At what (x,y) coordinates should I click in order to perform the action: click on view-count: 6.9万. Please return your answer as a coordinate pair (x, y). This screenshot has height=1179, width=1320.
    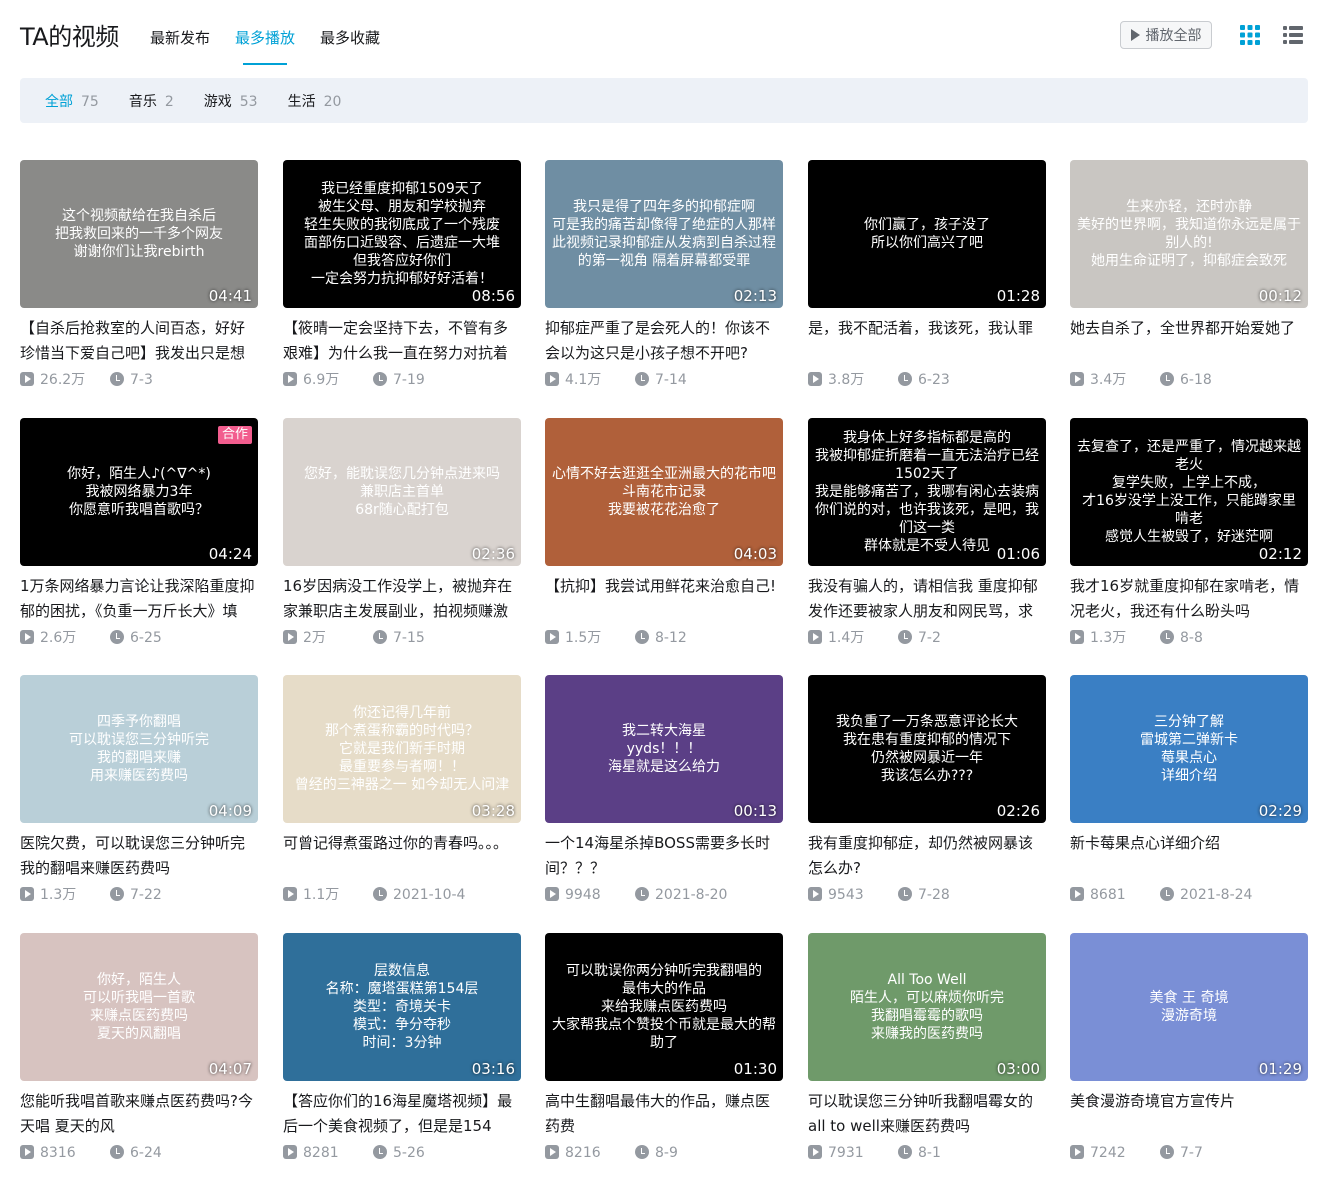
    Looking at the image, I should click on (321, 380).